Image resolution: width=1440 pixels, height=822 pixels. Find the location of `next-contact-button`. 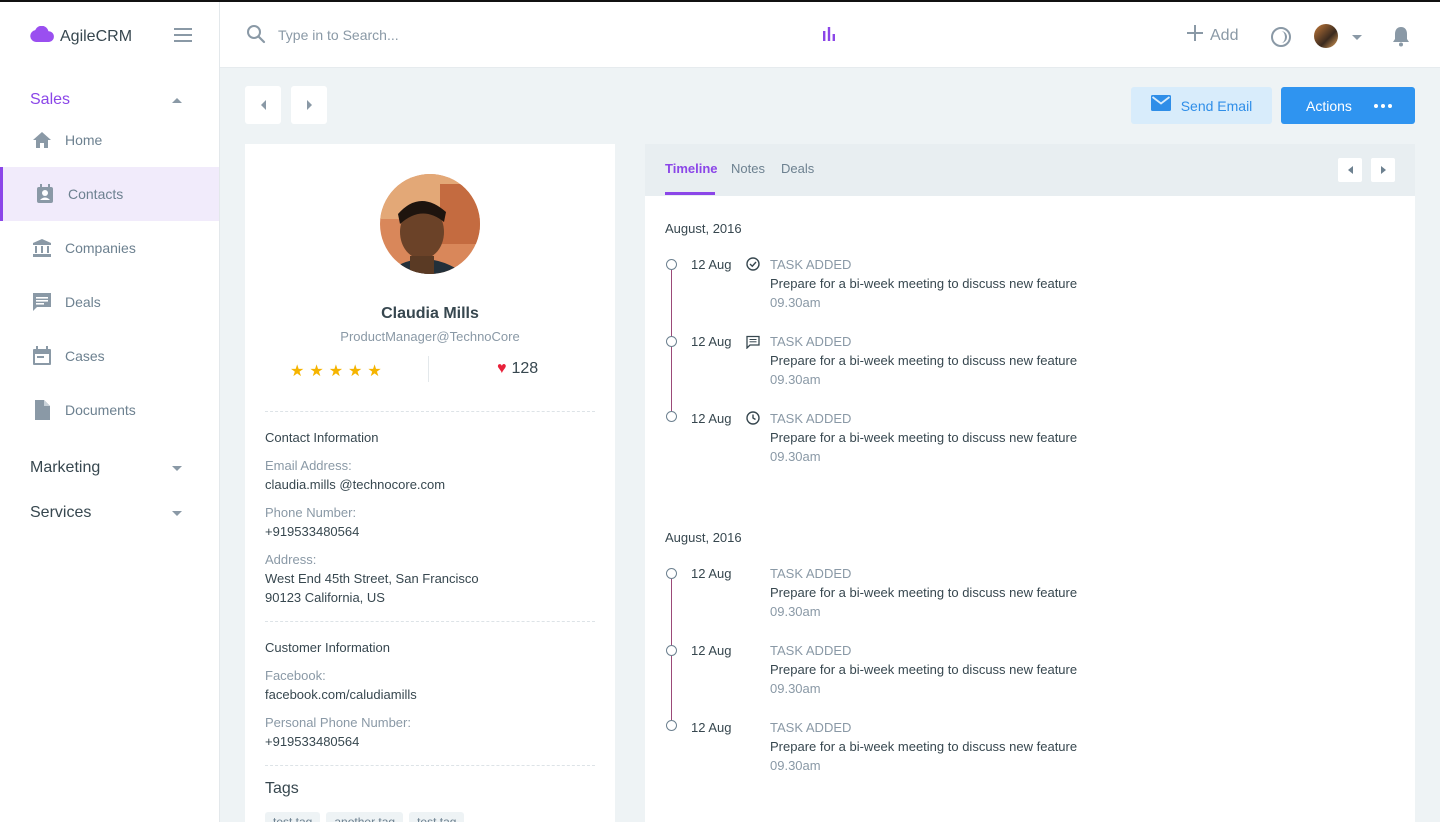

next-contact-button is located at coordinates (309, 105).